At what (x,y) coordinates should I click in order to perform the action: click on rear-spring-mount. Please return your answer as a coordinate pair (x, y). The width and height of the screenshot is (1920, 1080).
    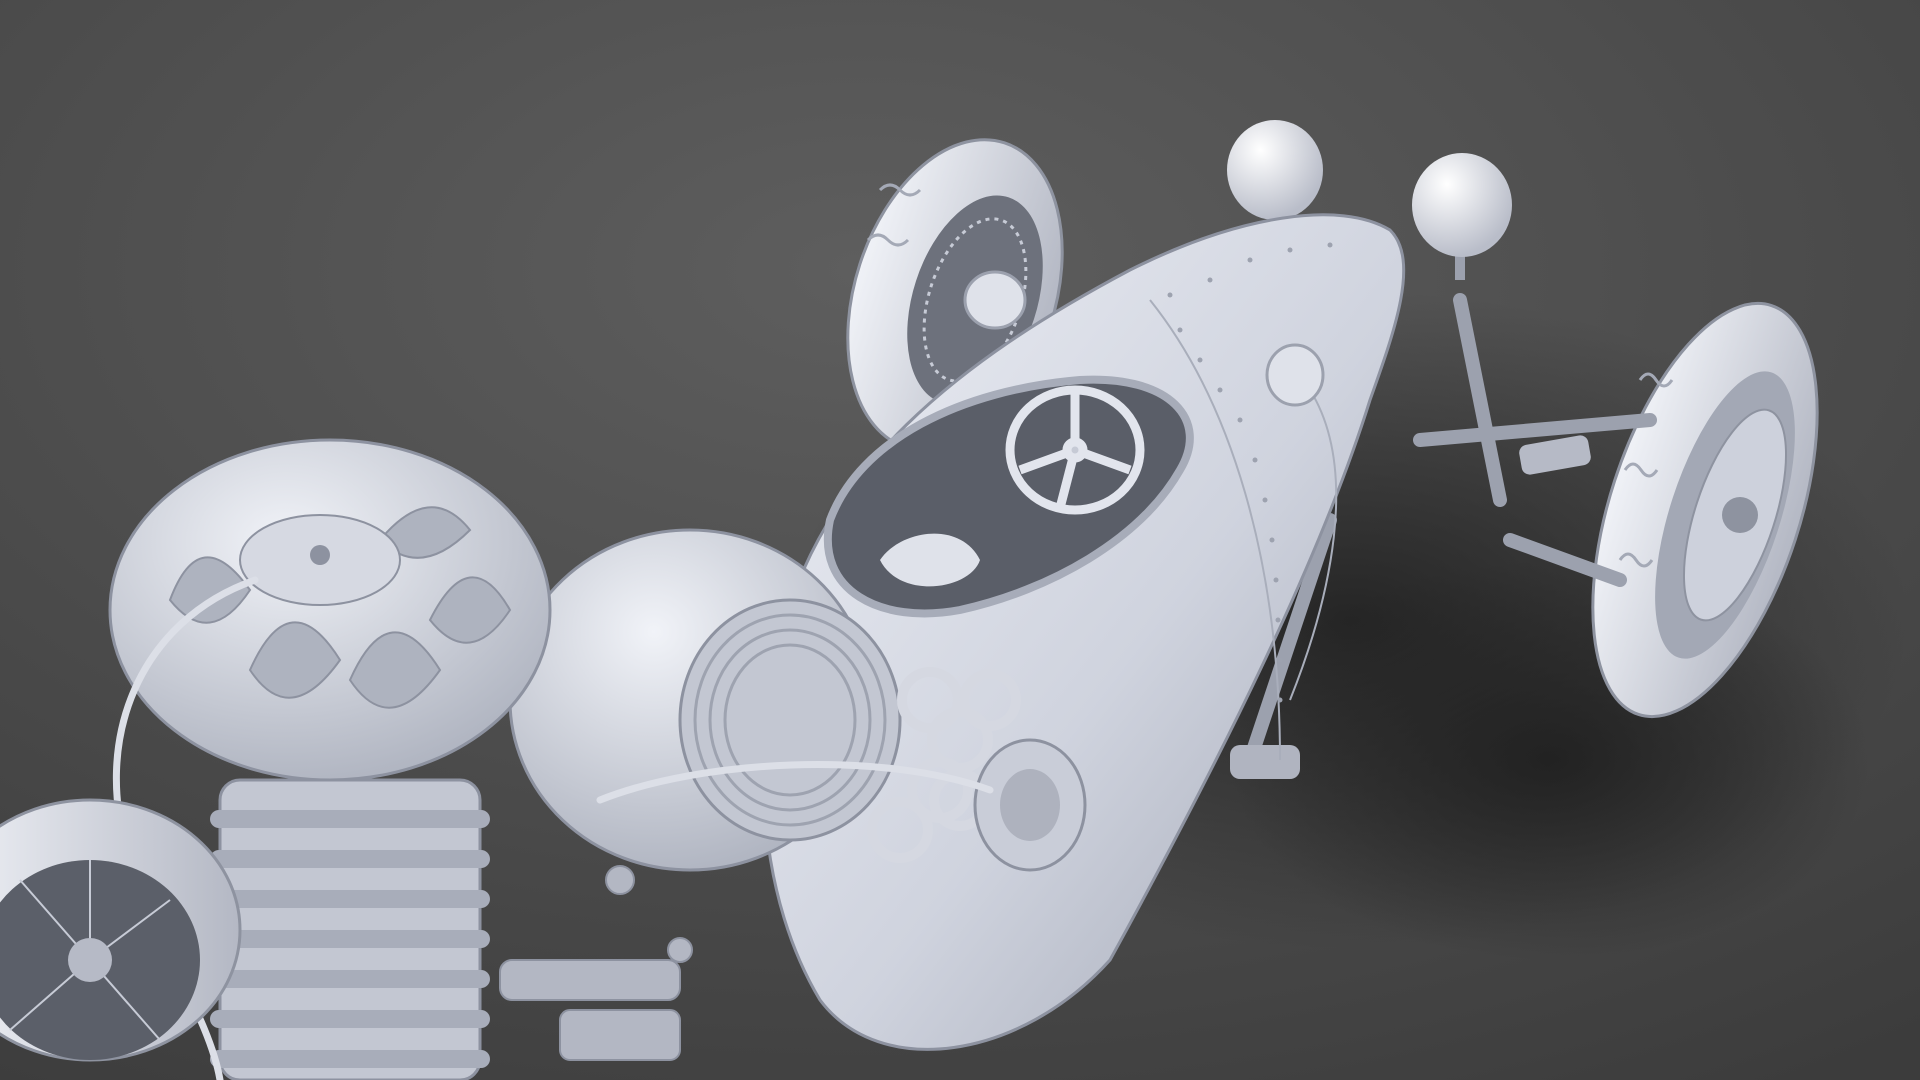
    Looking at the image, I should click on (1265, 762).